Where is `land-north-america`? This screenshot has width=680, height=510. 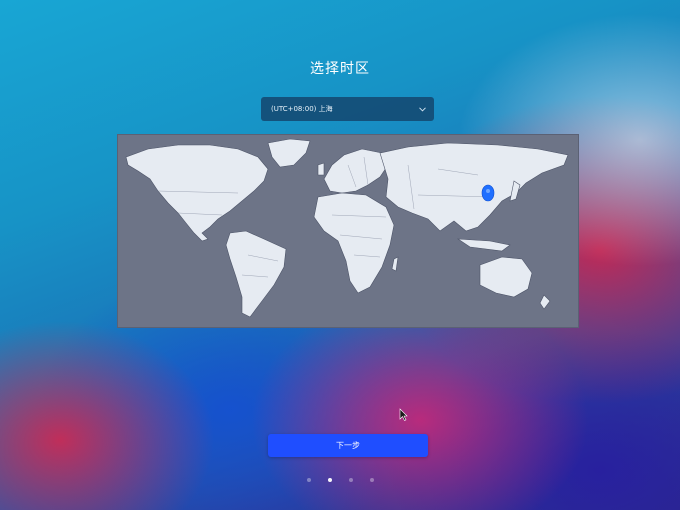
land-north-america is located at coordinates (197, 193).